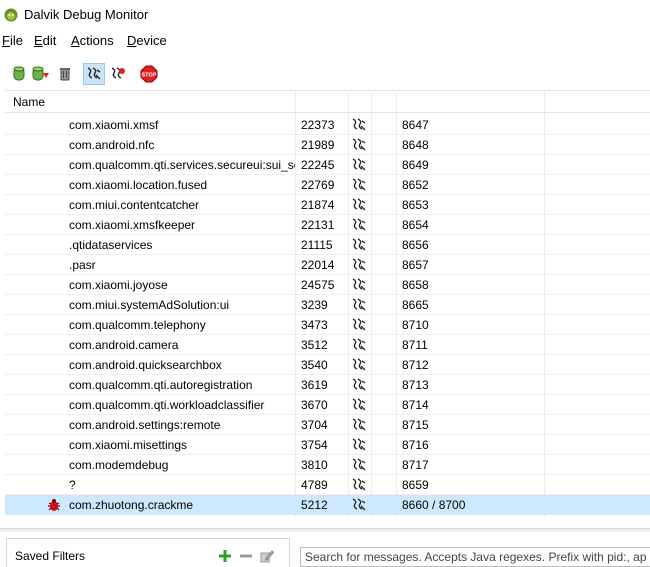  Describe the element at coordinates (327, 265) in the screenshot. I see `table-row: .pasr 22014 8657` at that location.